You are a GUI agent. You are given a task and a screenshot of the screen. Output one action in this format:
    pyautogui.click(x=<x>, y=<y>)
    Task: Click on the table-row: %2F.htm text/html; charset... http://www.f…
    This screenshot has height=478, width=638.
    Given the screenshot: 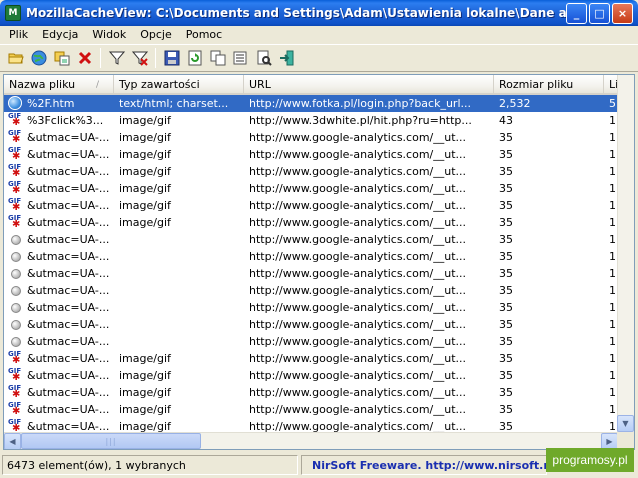 What is the action you would take?
    pyautogui.click(x=311, y=103)
    